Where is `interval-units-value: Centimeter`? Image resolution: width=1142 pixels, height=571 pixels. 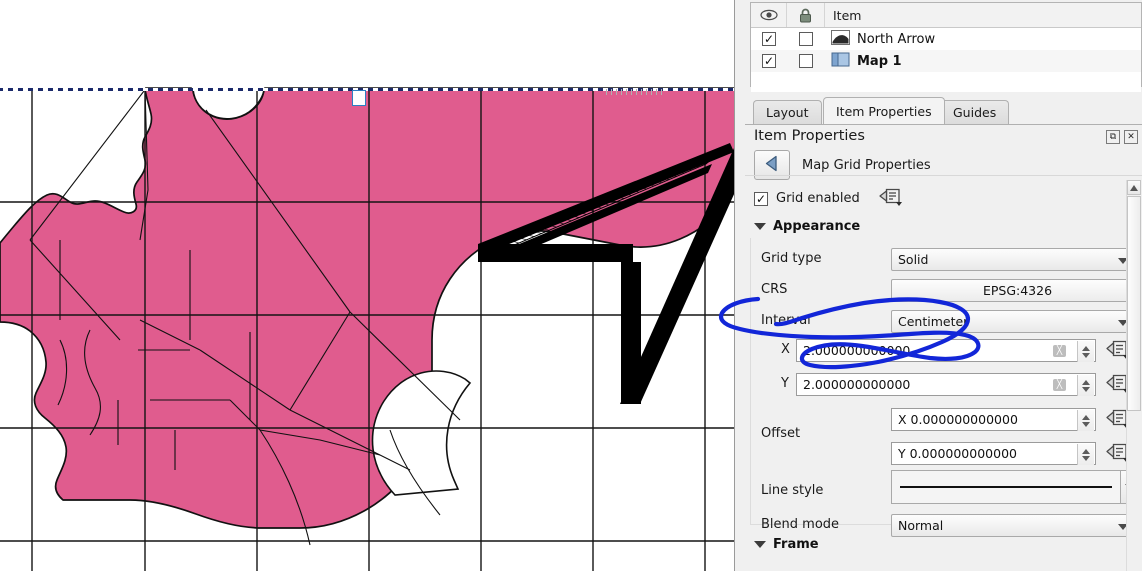 interval-units-value: Centimeter is located at coordinates (933, 321).